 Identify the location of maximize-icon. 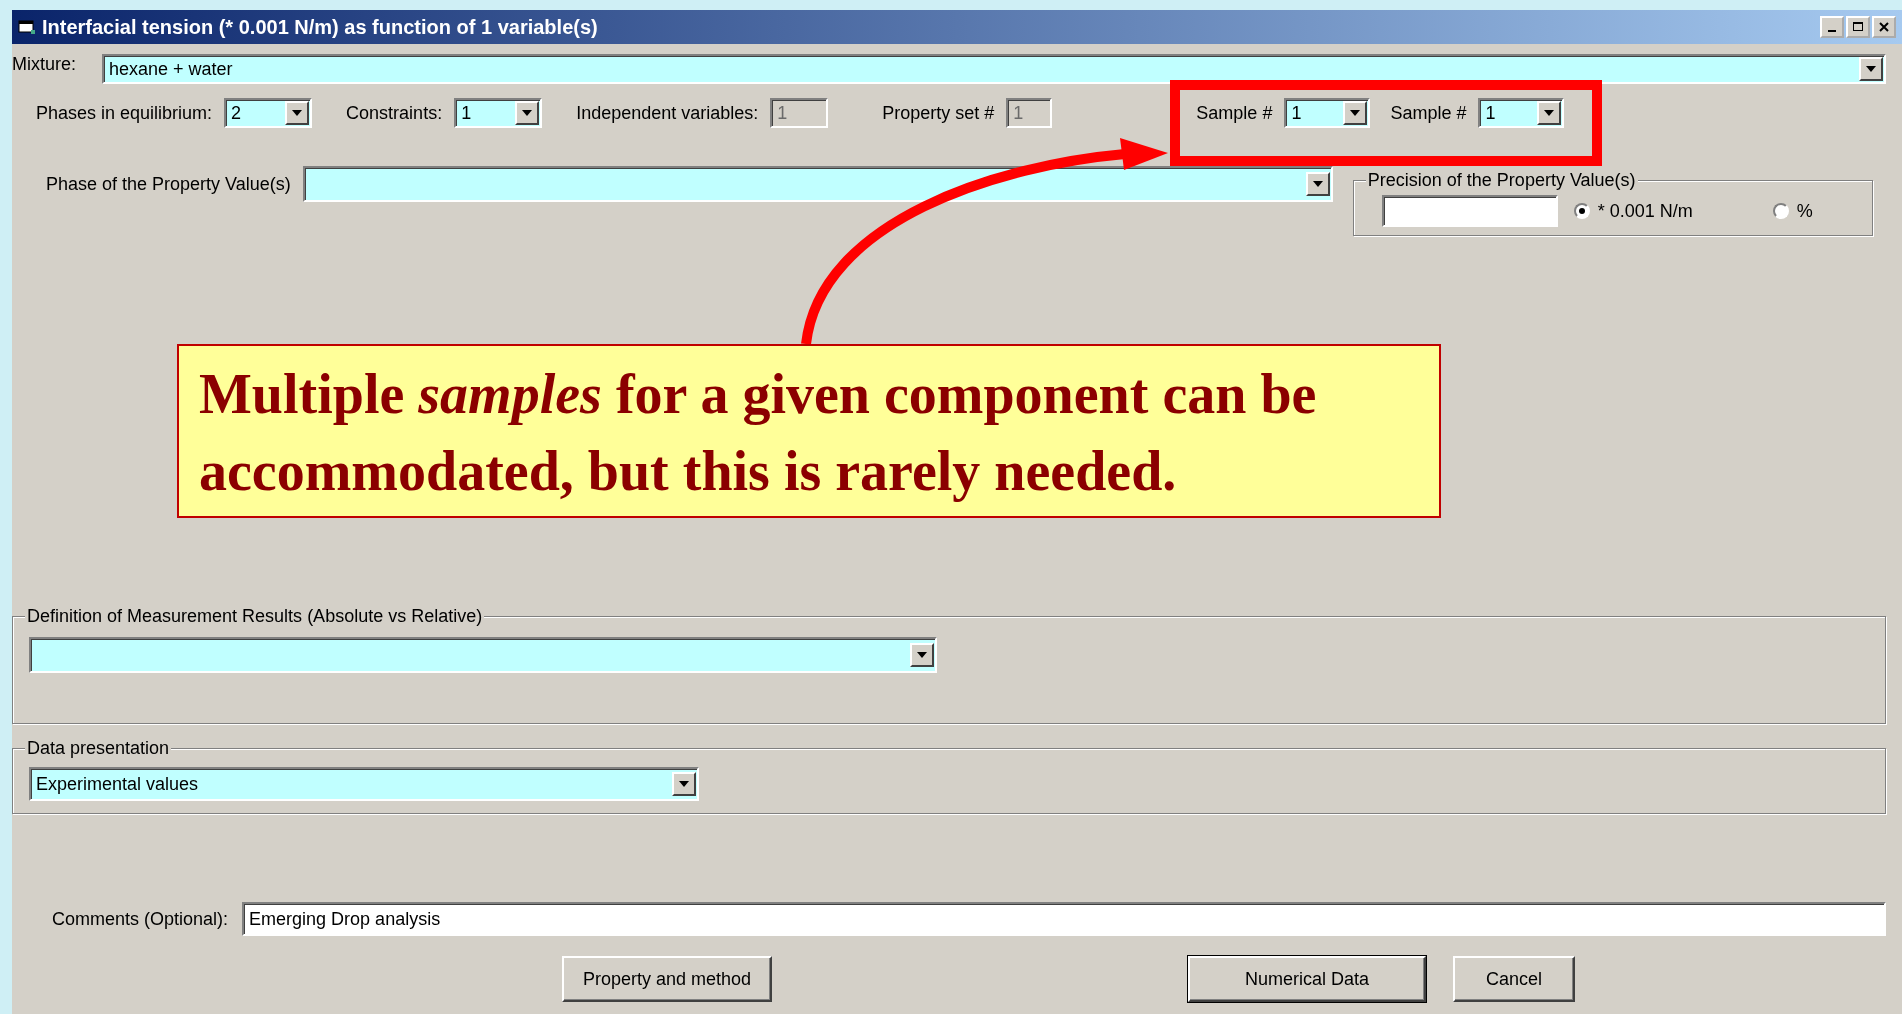
(1858, 27).